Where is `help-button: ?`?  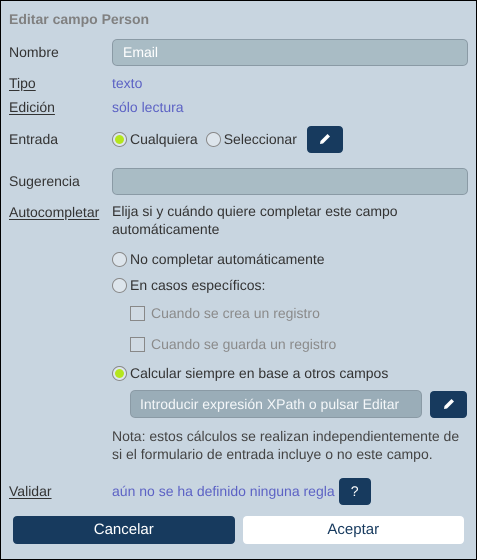
help-button: ? is located at coordinates (354, 491).